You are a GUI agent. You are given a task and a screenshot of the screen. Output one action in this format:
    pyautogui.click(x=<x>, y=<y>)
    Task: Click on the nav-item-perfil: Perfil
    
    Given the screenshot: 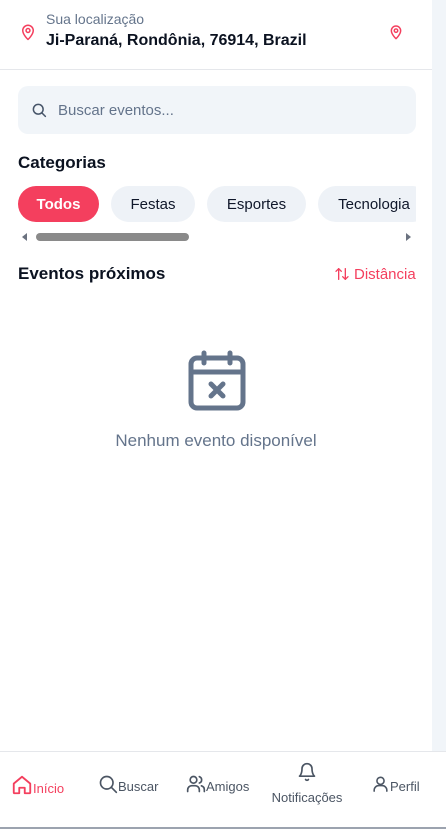 What is the action you would take?
    pyautogui.click(x=395, y=784)
    